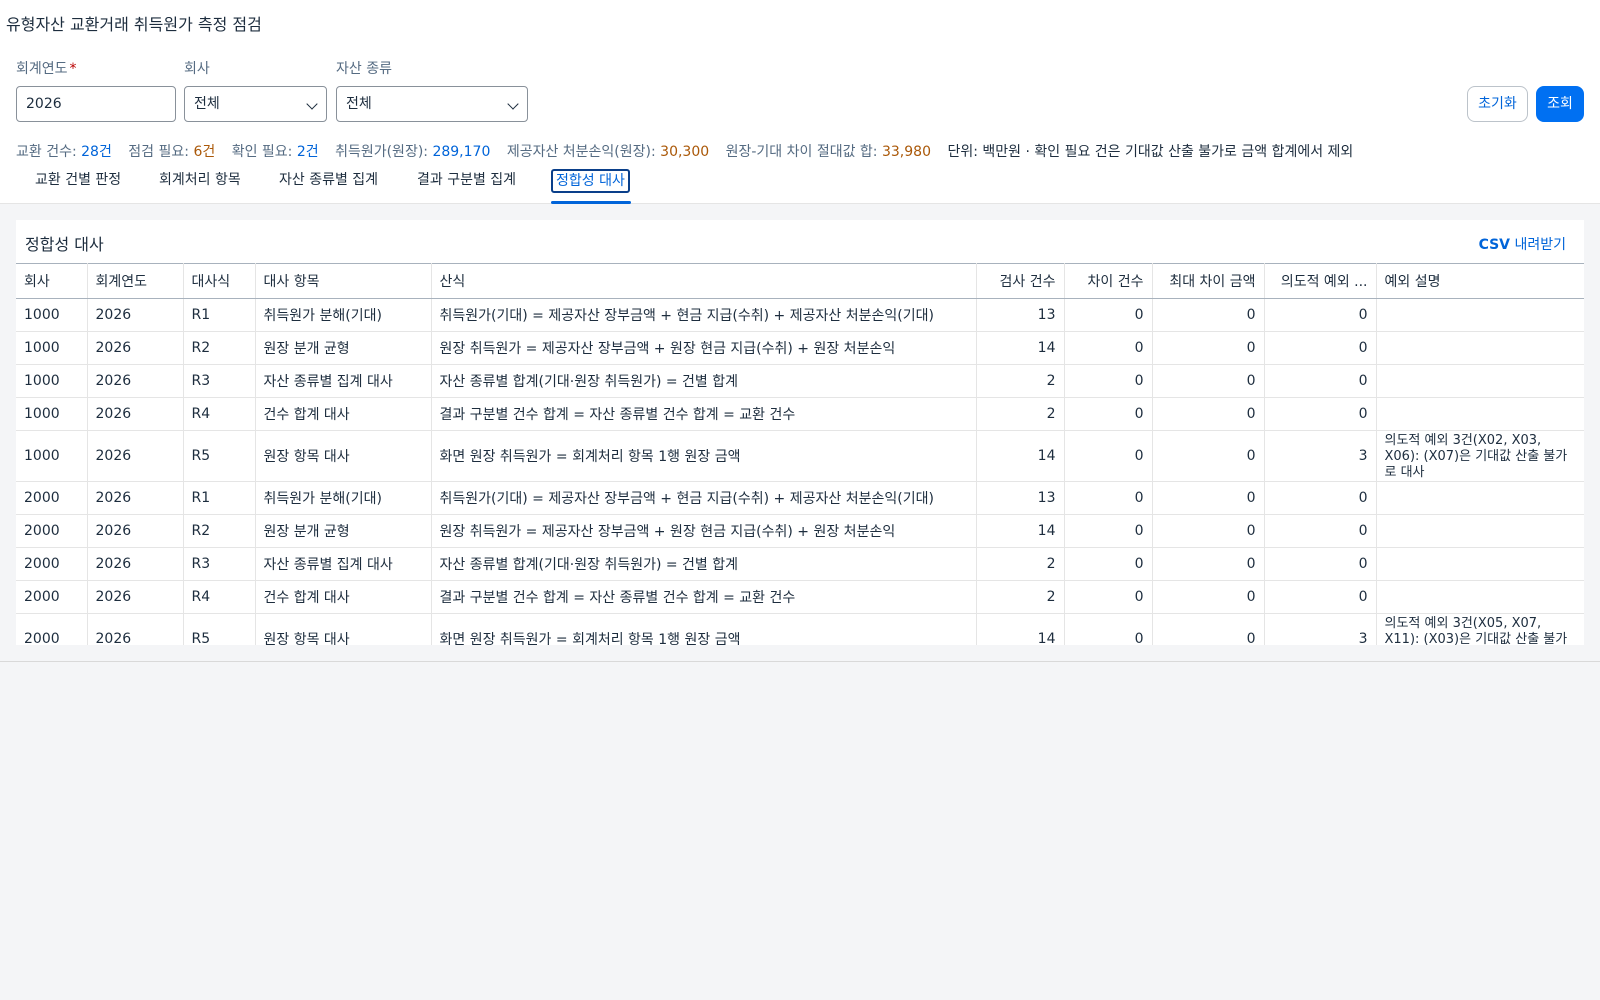 Image resolution: width=1600 pixels, height=1000 pixels. Describe the element at coordinates (1497, 104) in the screenshot. I see `reset-button: 초기화` at that location.